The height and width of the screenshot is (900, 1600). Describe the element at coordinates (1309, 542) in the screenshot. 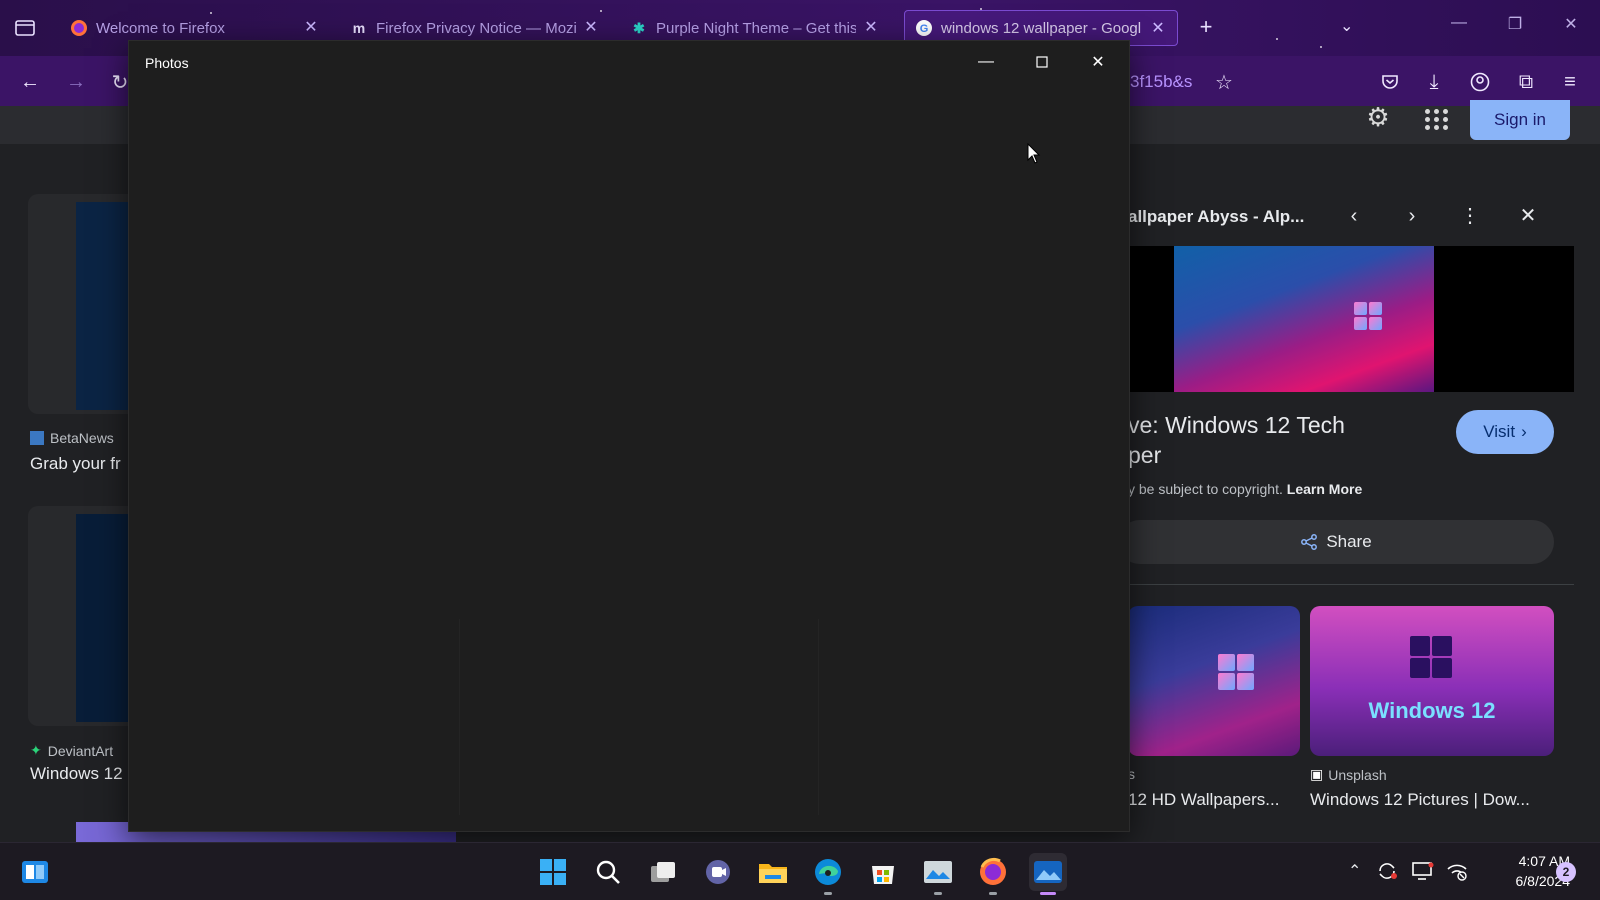

I see `share-icon` at that location.